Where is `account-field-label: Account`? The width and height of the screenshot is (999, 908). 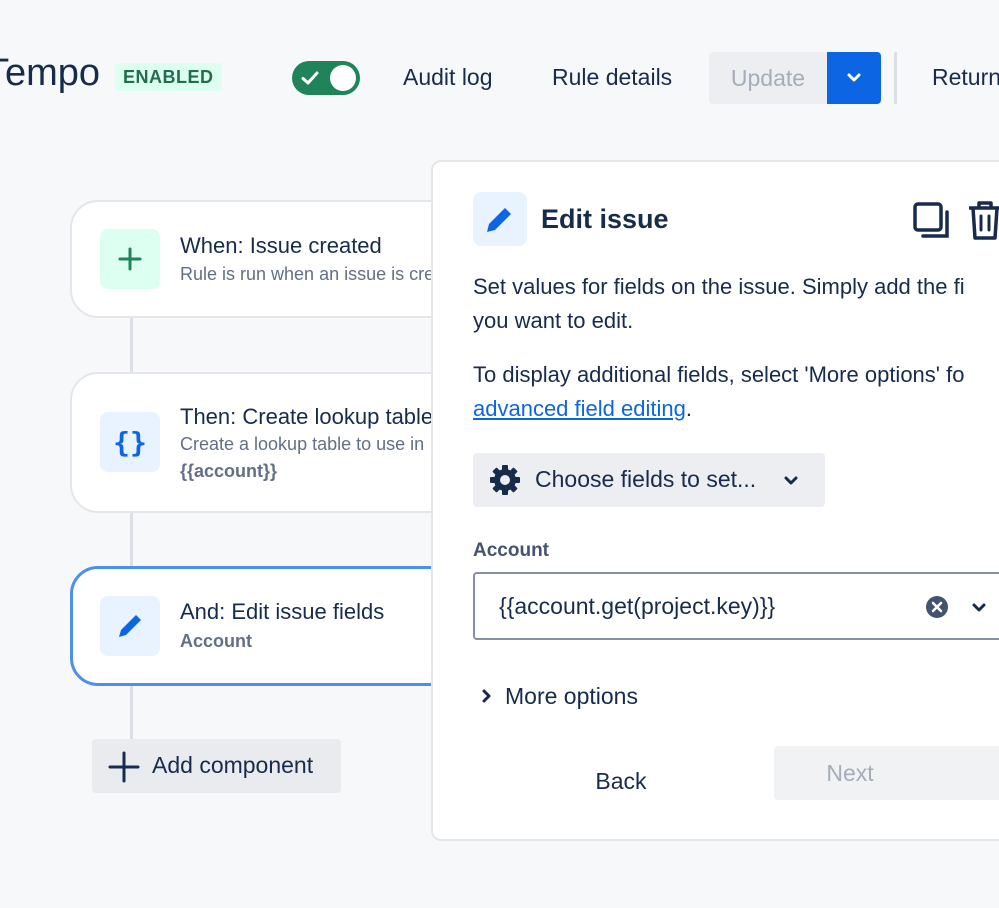 account-field-label: Account is located at coordinates (511, 550).